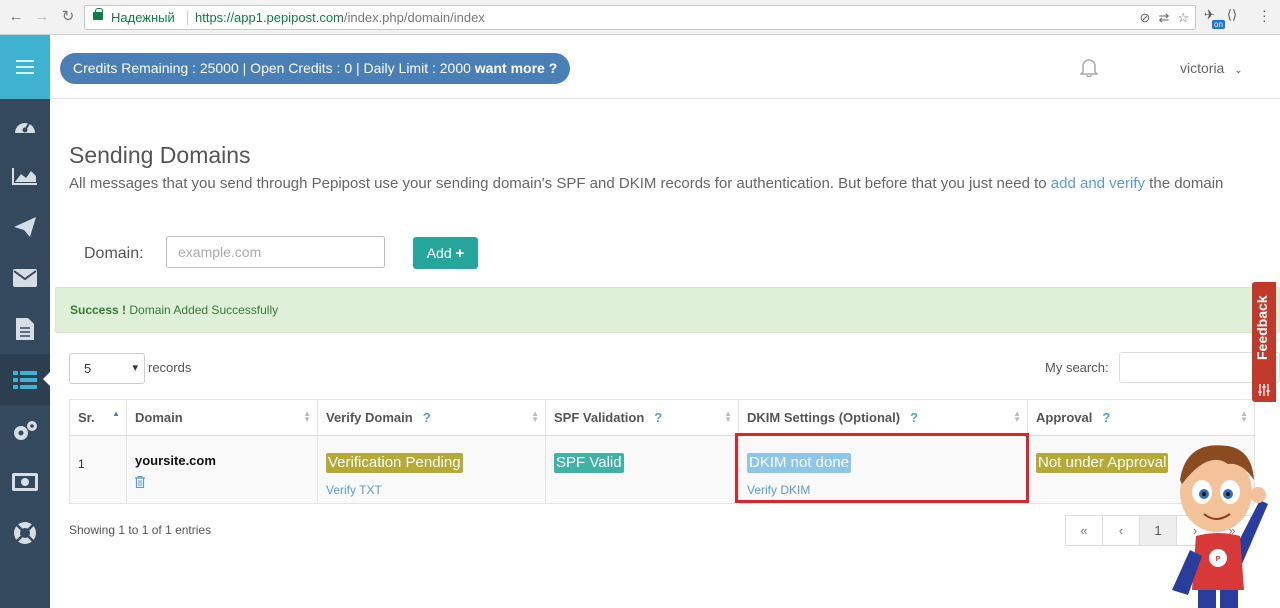  I want to click on add-domain-button: Add +, so click(445, 253).